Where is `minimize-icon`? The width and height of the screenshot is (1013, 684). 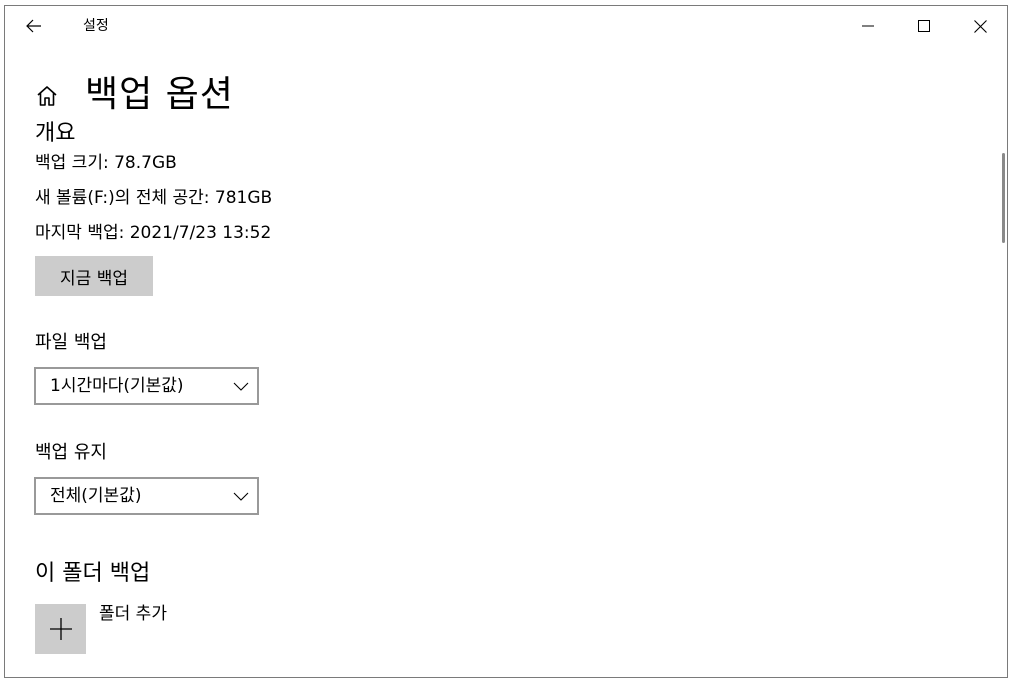
minimize-icon is located at coordinates (868, 26).